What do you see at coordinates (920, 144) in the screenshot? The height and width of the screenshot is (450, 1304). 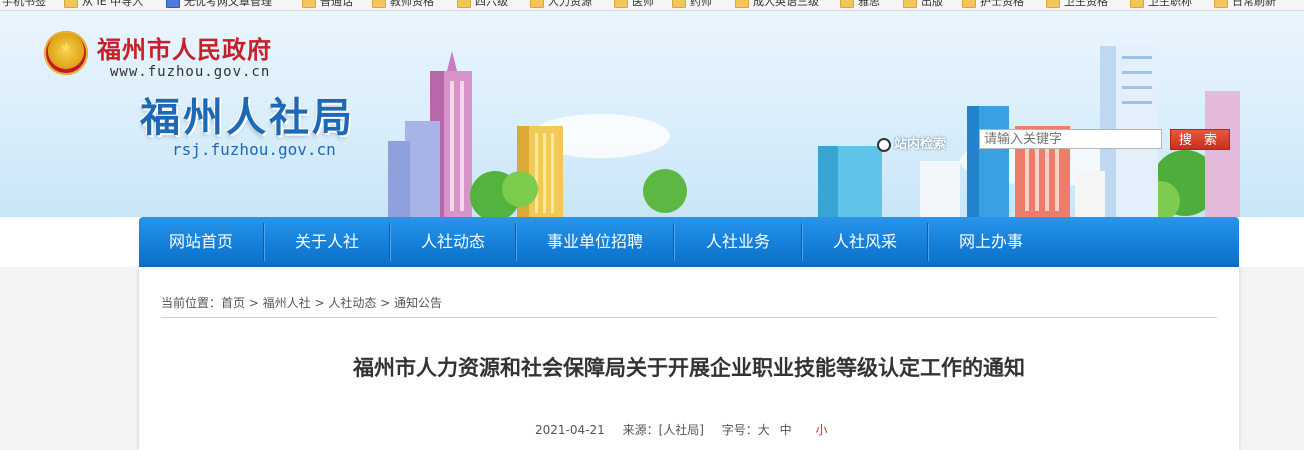 I see `search-label-text: 站内检索` at bounding box center [920, 144].